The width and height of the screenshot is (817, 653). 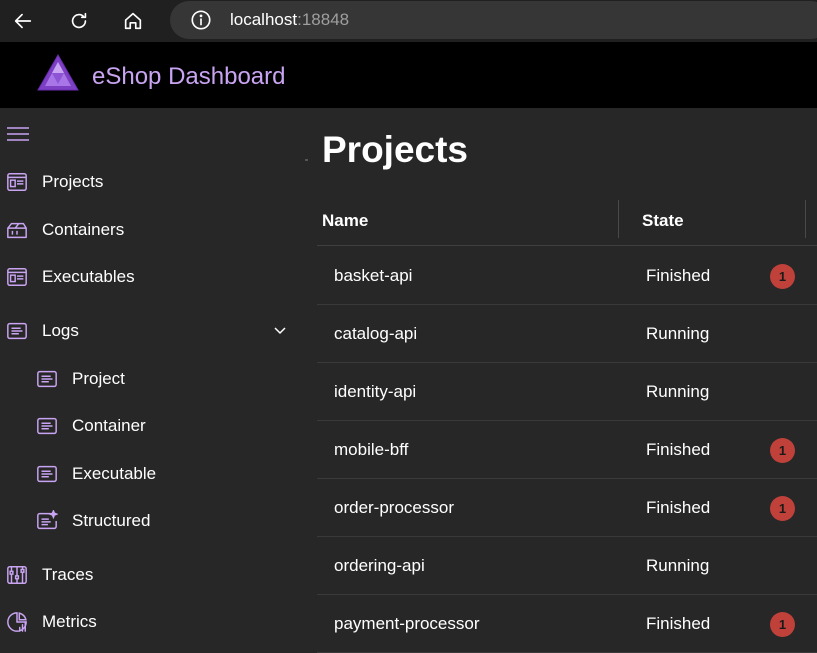 What do you see at coordinates (567, 223) in the screenshot?
I see `table-header` at bounding box center [567, 223].